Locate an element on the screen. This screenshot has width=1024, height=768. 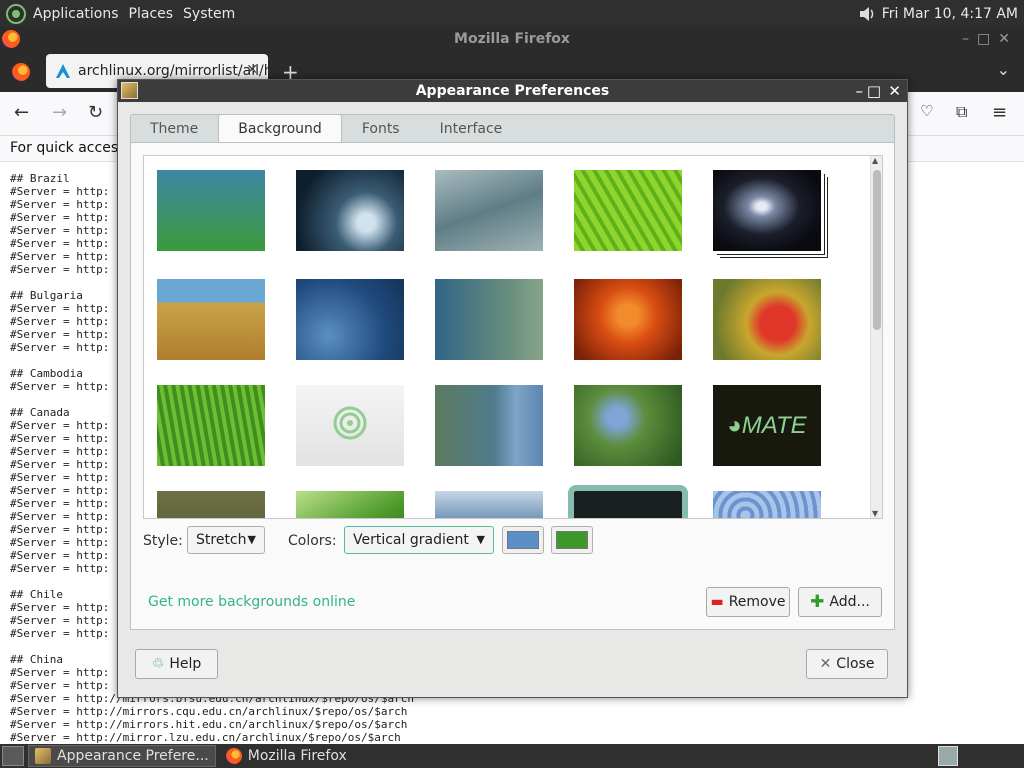
wallpaper-green-grass is located at coordinates (211, 425).